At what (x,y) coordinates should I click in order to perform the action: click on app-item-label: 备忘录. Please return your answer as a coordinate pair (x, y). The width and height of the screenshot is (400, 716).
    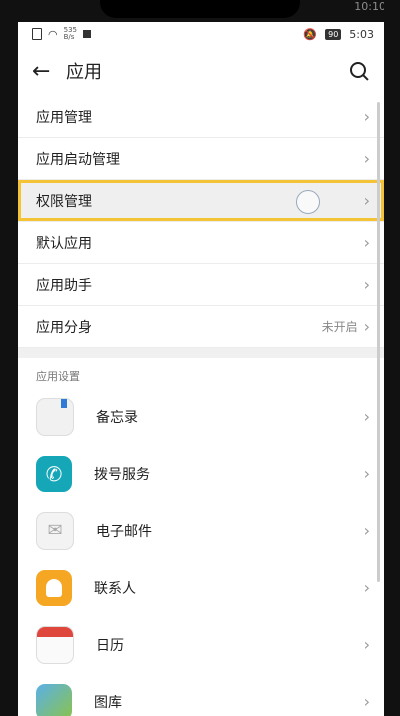
    Looking at the image, I should click on (117, 417).